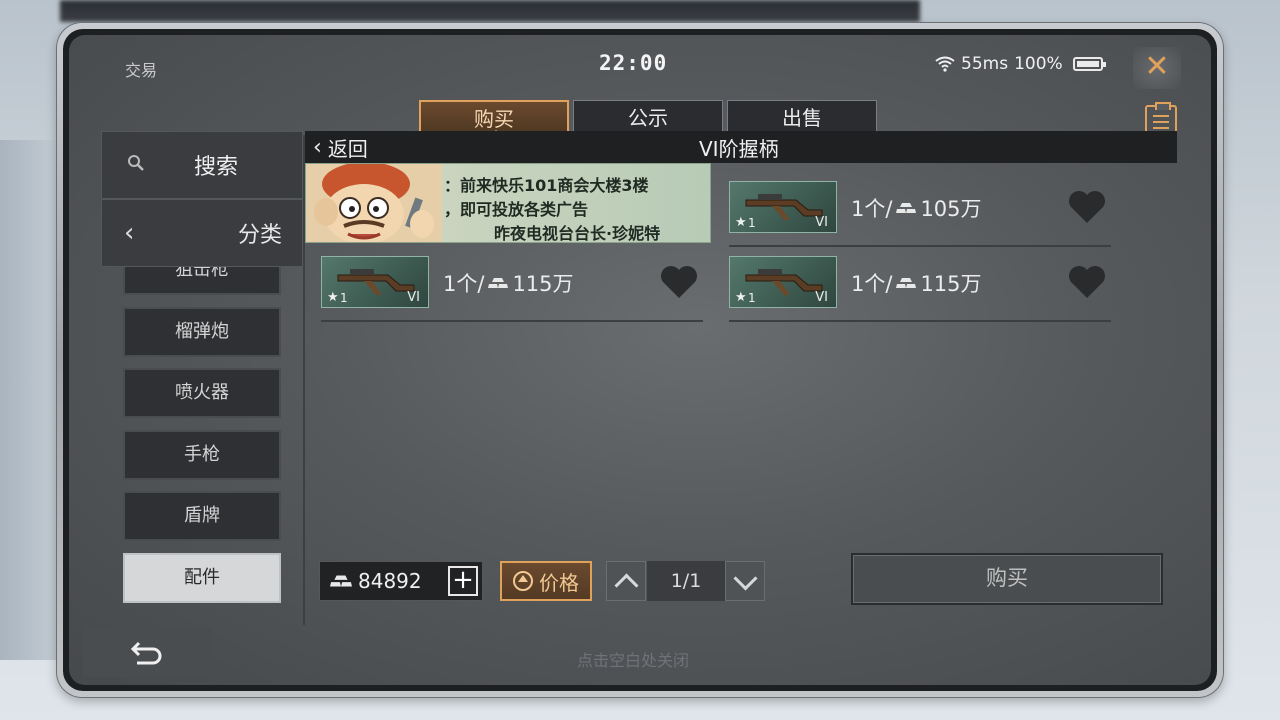 The height and width of the screenshot is (720, 1280). What do you see at coordinates (633, 660) in the screenshot?
I see `close-hint: 点击空白处关闭` at bounding box center [633, 660].